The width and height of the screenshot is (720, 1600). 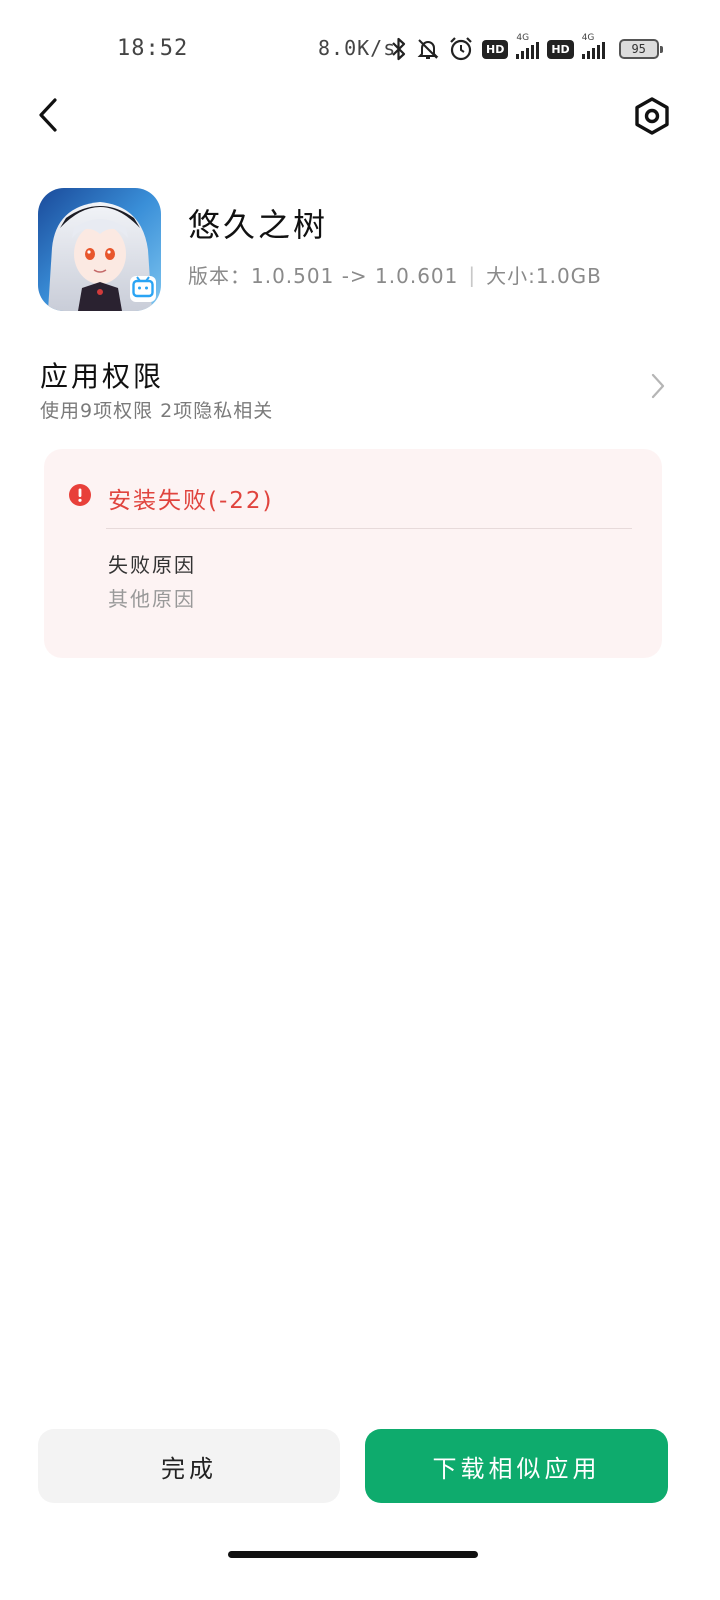 I want to click on chevron-right-icon, so click(x=658, y=386).